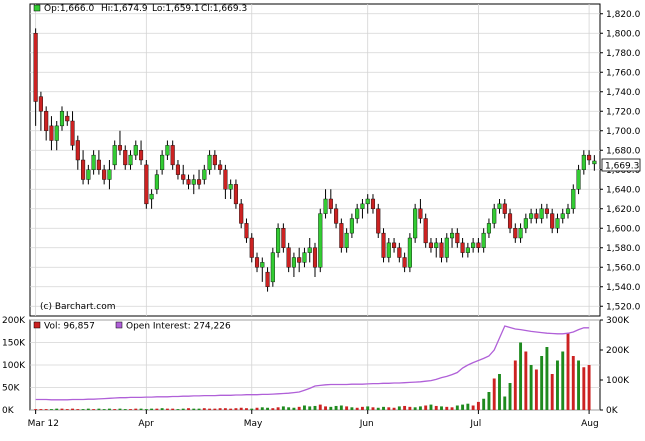 This screenshot has width=645, height=441. I want to click on price-tick-label: 1,820.0, so click(623, 15).